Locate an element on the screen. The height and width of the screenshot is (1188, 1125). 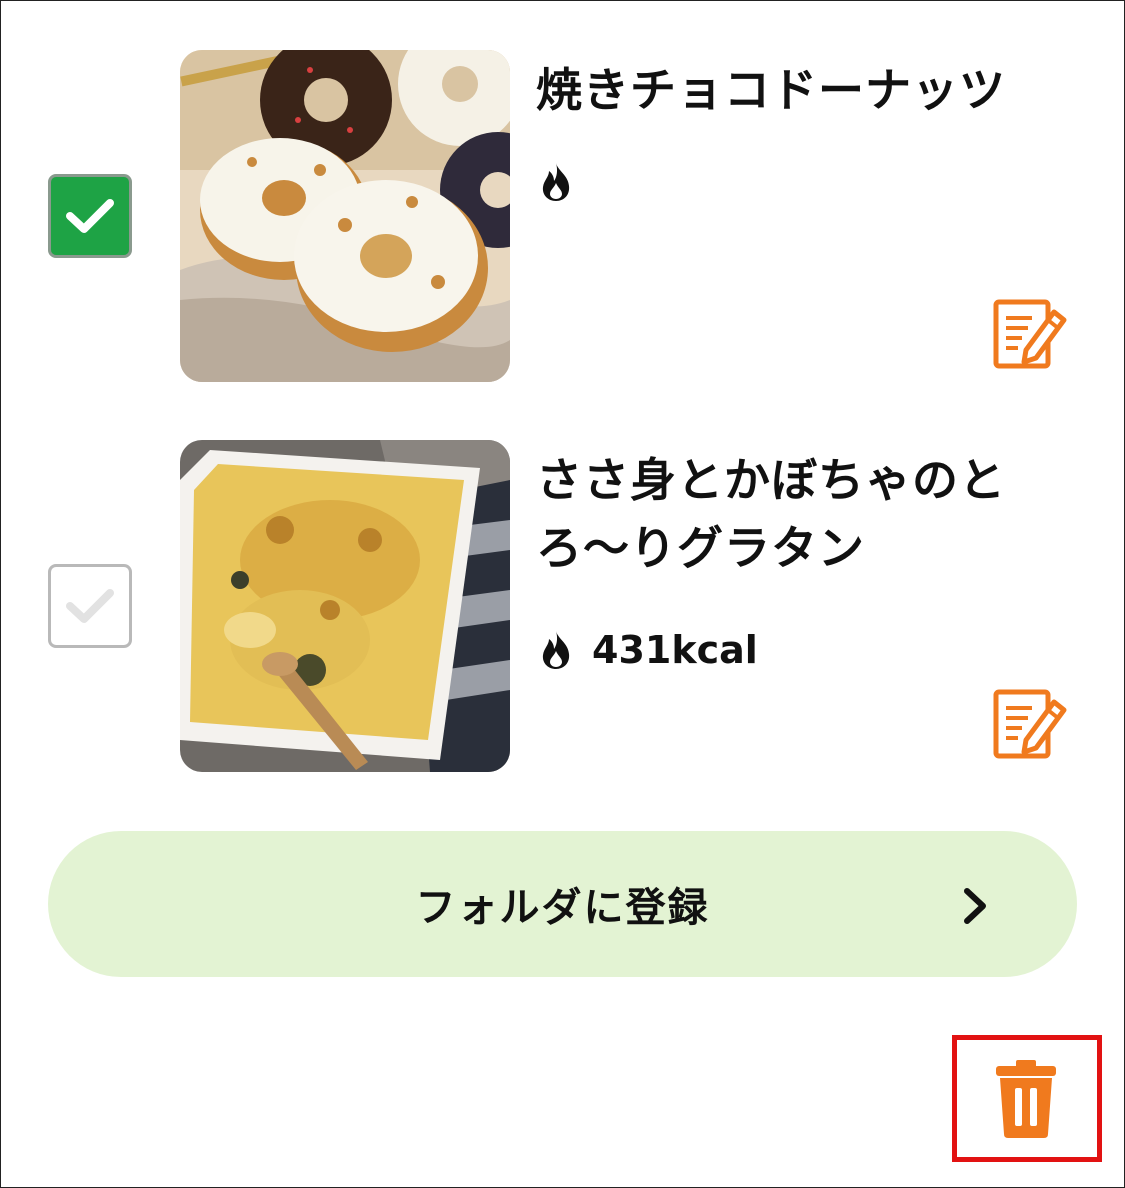
register-to-folder-button: フォルダに登録 is located at coordinates (562, 904).